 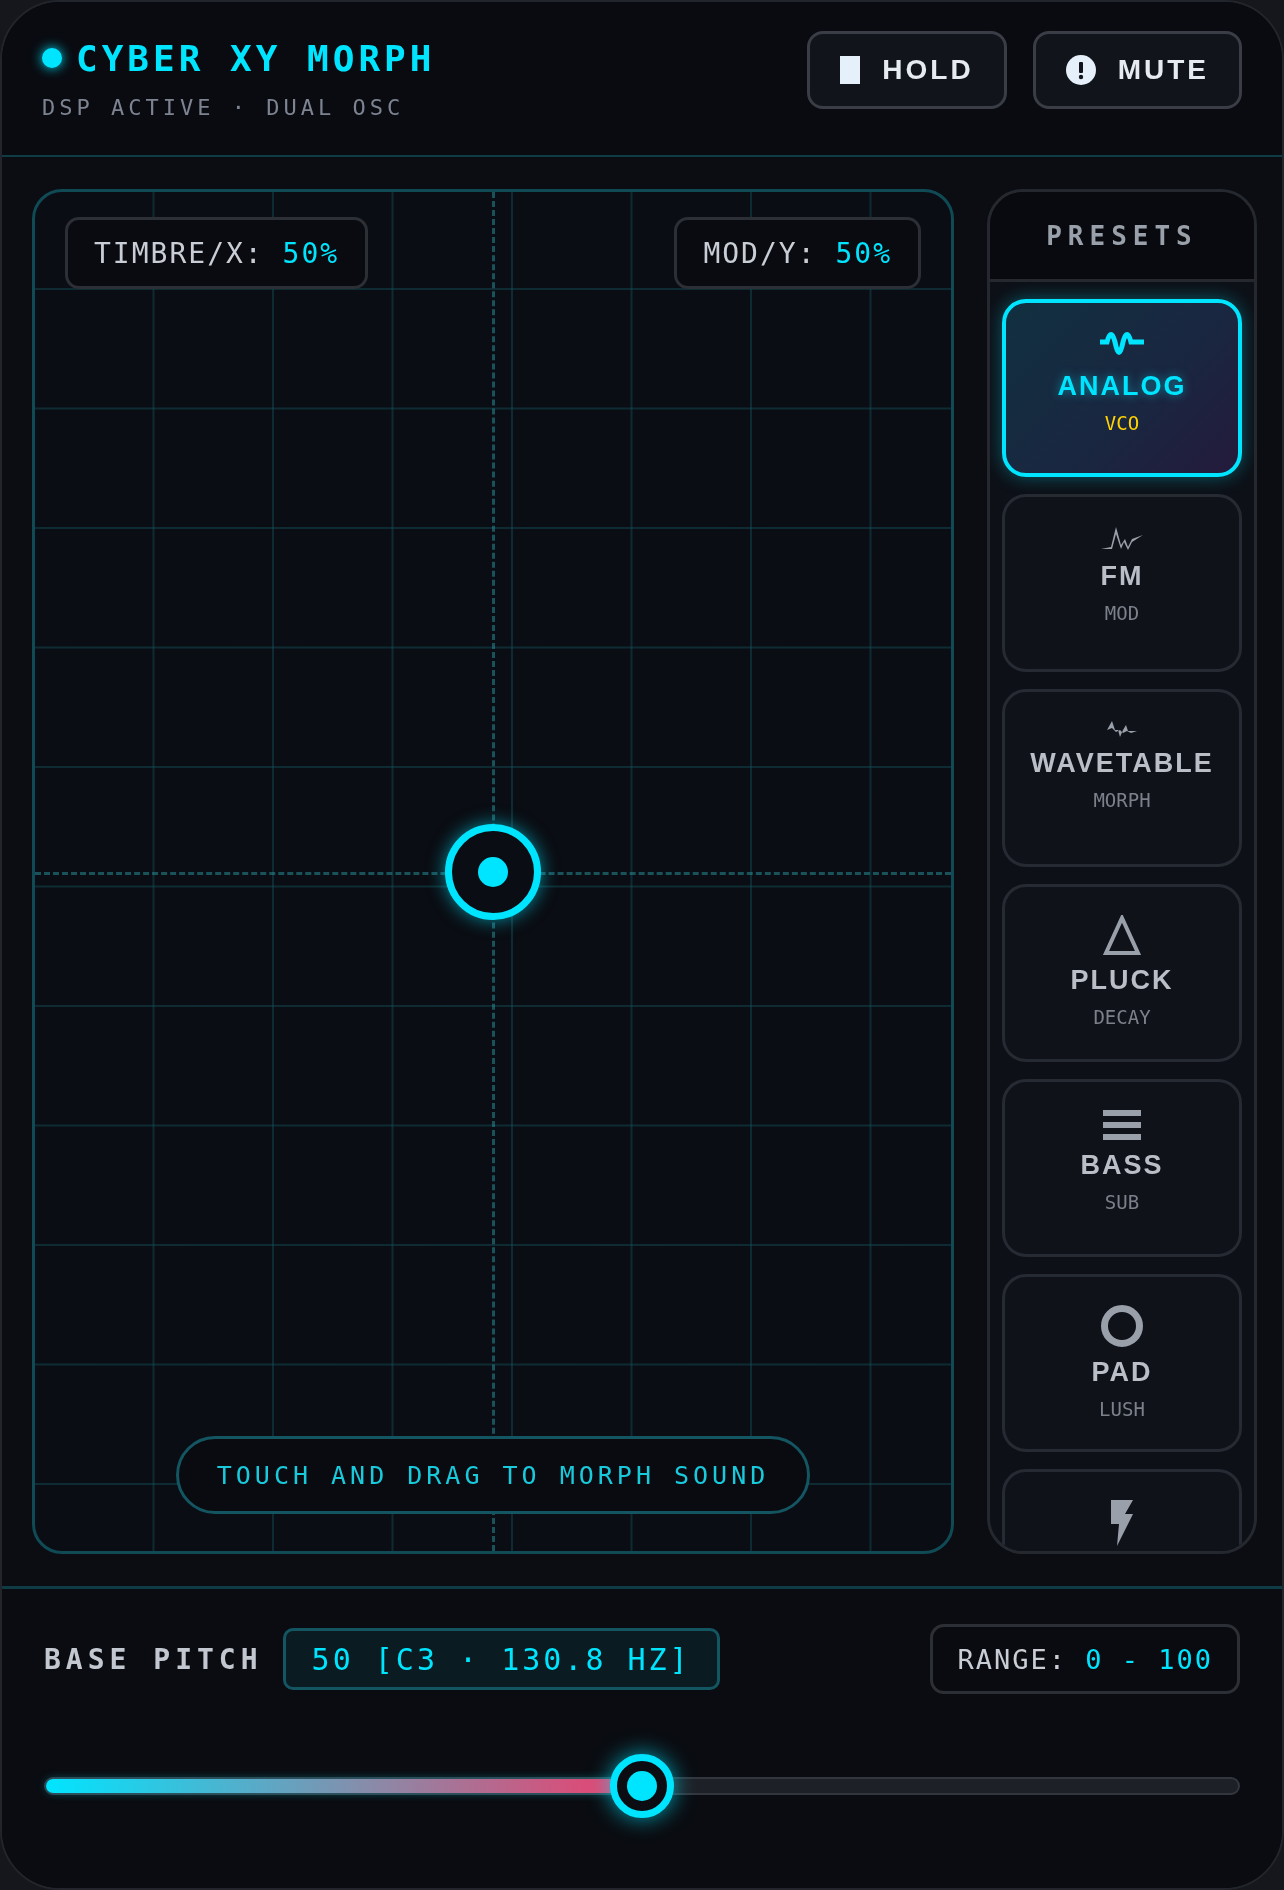 I want to click on slider-thumb, so click(x=642, y=1786).